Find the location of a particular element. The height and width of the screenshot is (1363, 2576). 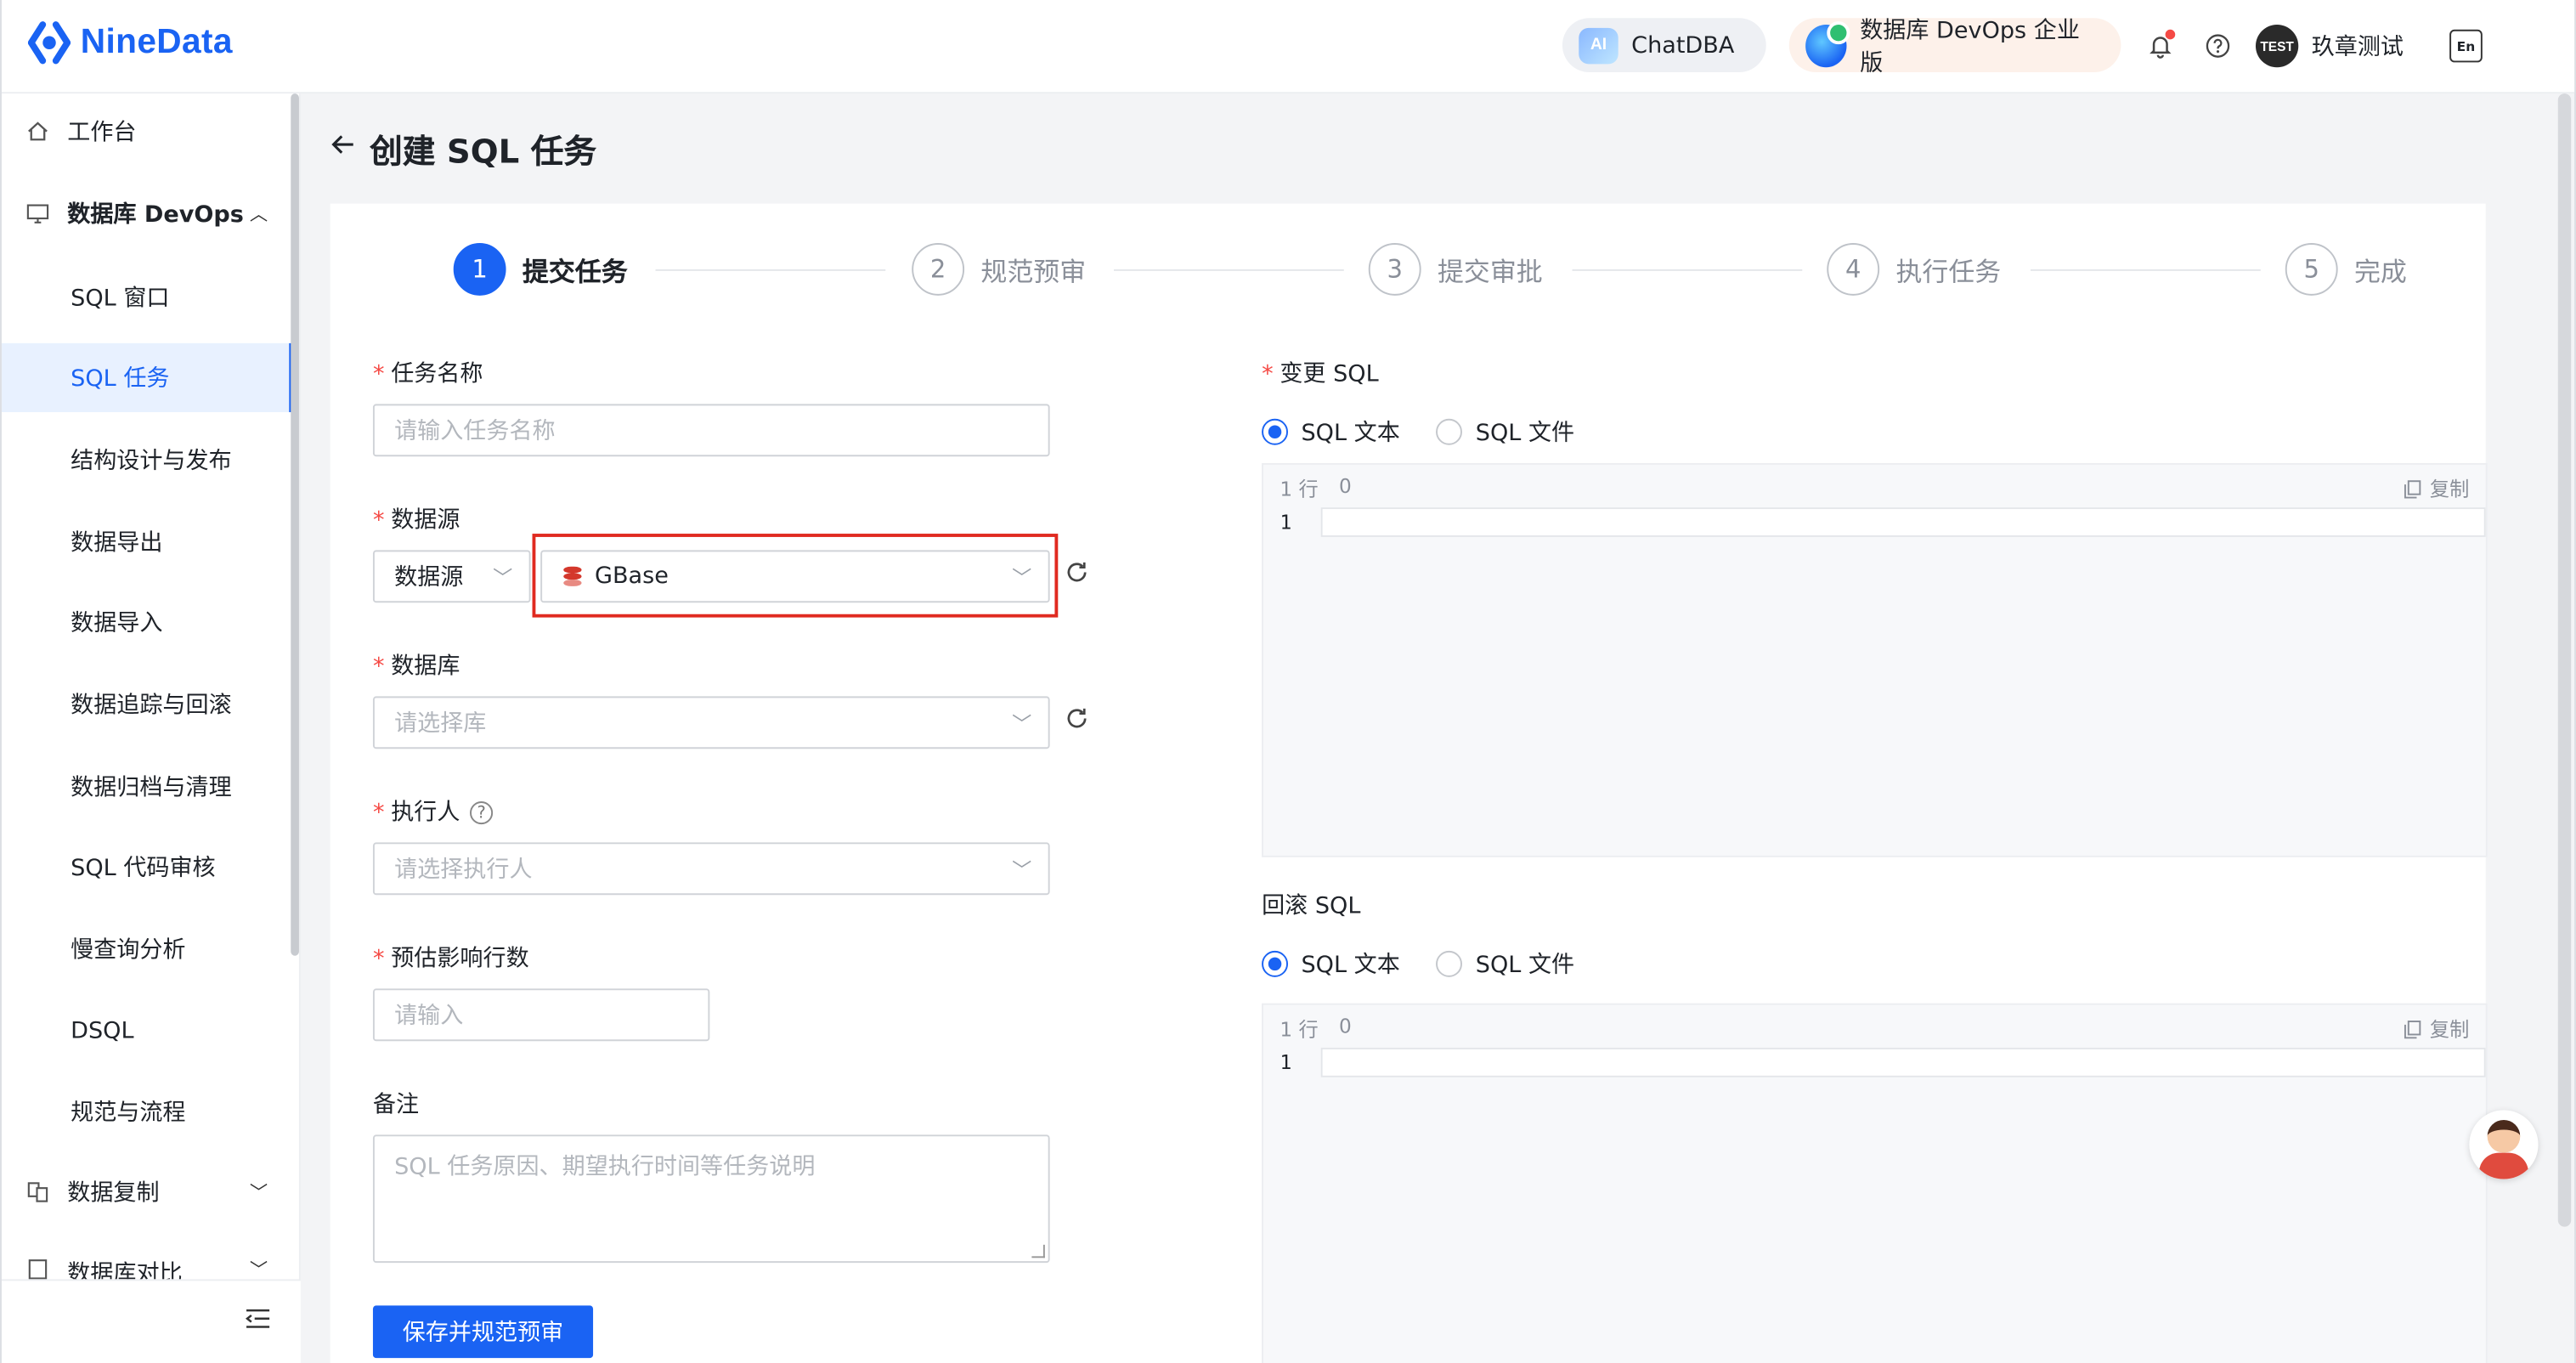

executor-placeholder: 请选择执行人 is located at coordinates (464, 871).